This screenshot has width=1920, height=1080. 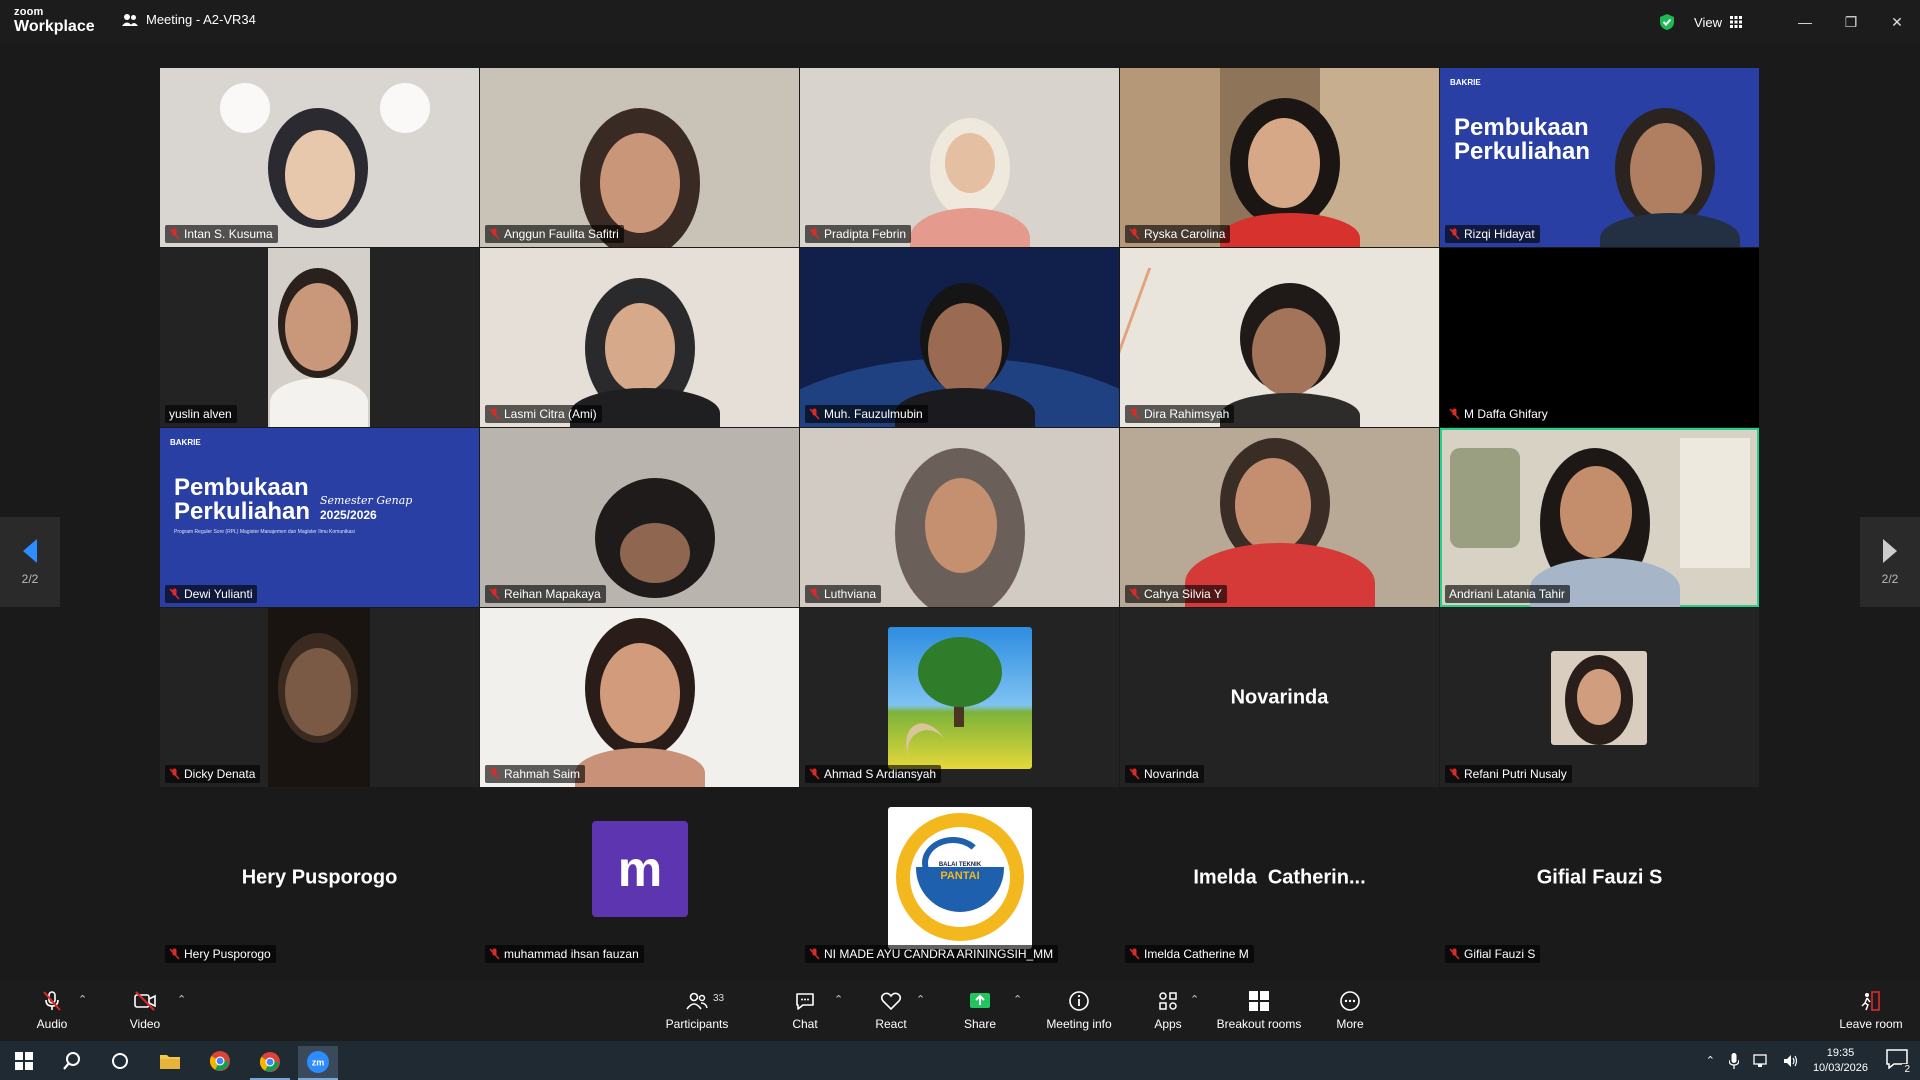 What do you see at coordinates (639, 157) in the screenshot?
I see `participant-tile: Anggun Faulita Safitri` at bounding box center [639, 157].